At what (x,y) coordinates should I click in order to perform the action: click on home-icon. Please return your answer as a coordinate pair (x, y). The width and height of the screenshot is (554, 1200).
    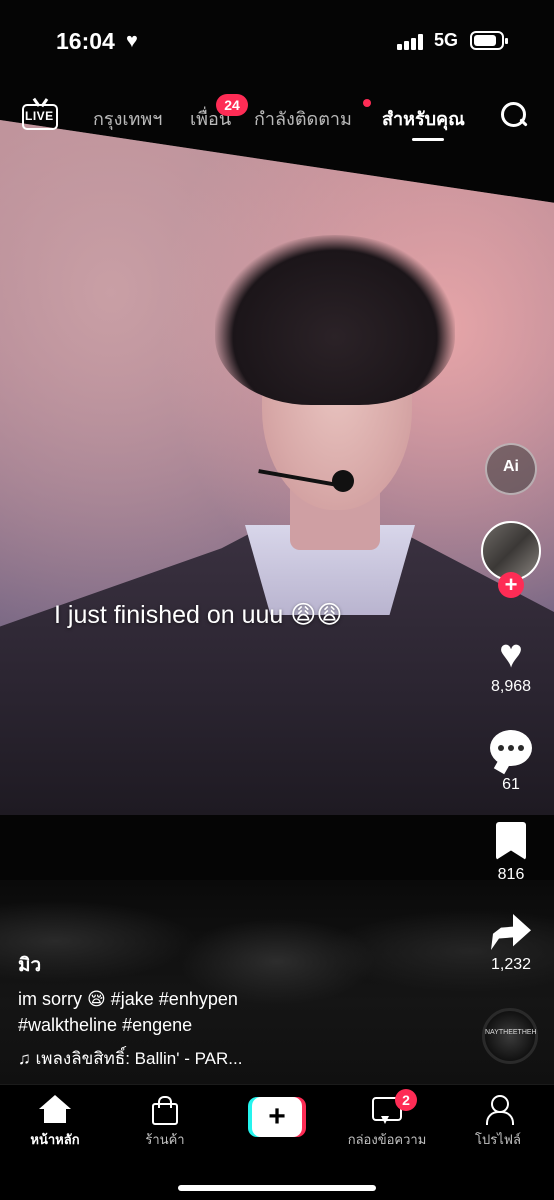
    Looking at the image, I should click on (55, 1109).